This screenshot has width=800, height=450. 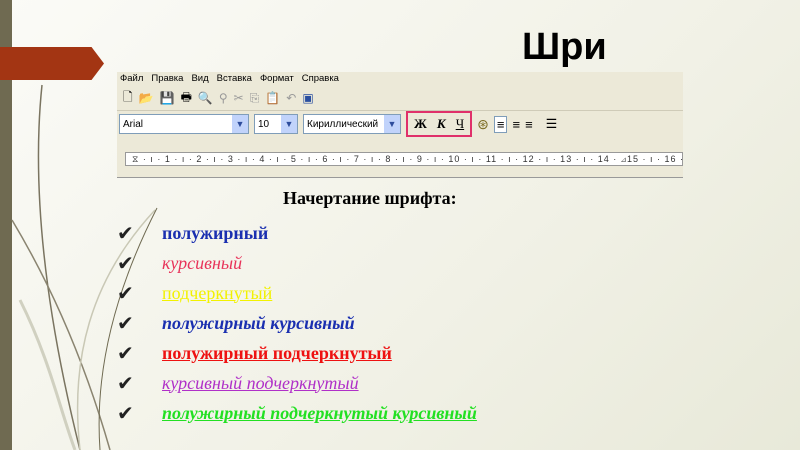 What do you see at coordinates (199, 79) in the screenshot?
I see `menu-view: Вид` at bounding box center [199, 79].